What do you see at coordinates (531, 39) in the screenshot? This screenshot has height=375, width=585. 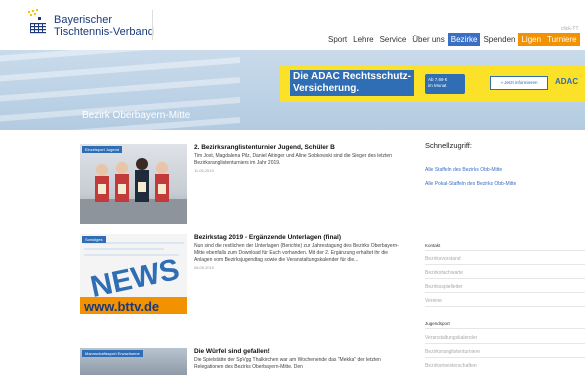 I see `nav-item-ligen: Ligen` at bounding box center [531, 39].